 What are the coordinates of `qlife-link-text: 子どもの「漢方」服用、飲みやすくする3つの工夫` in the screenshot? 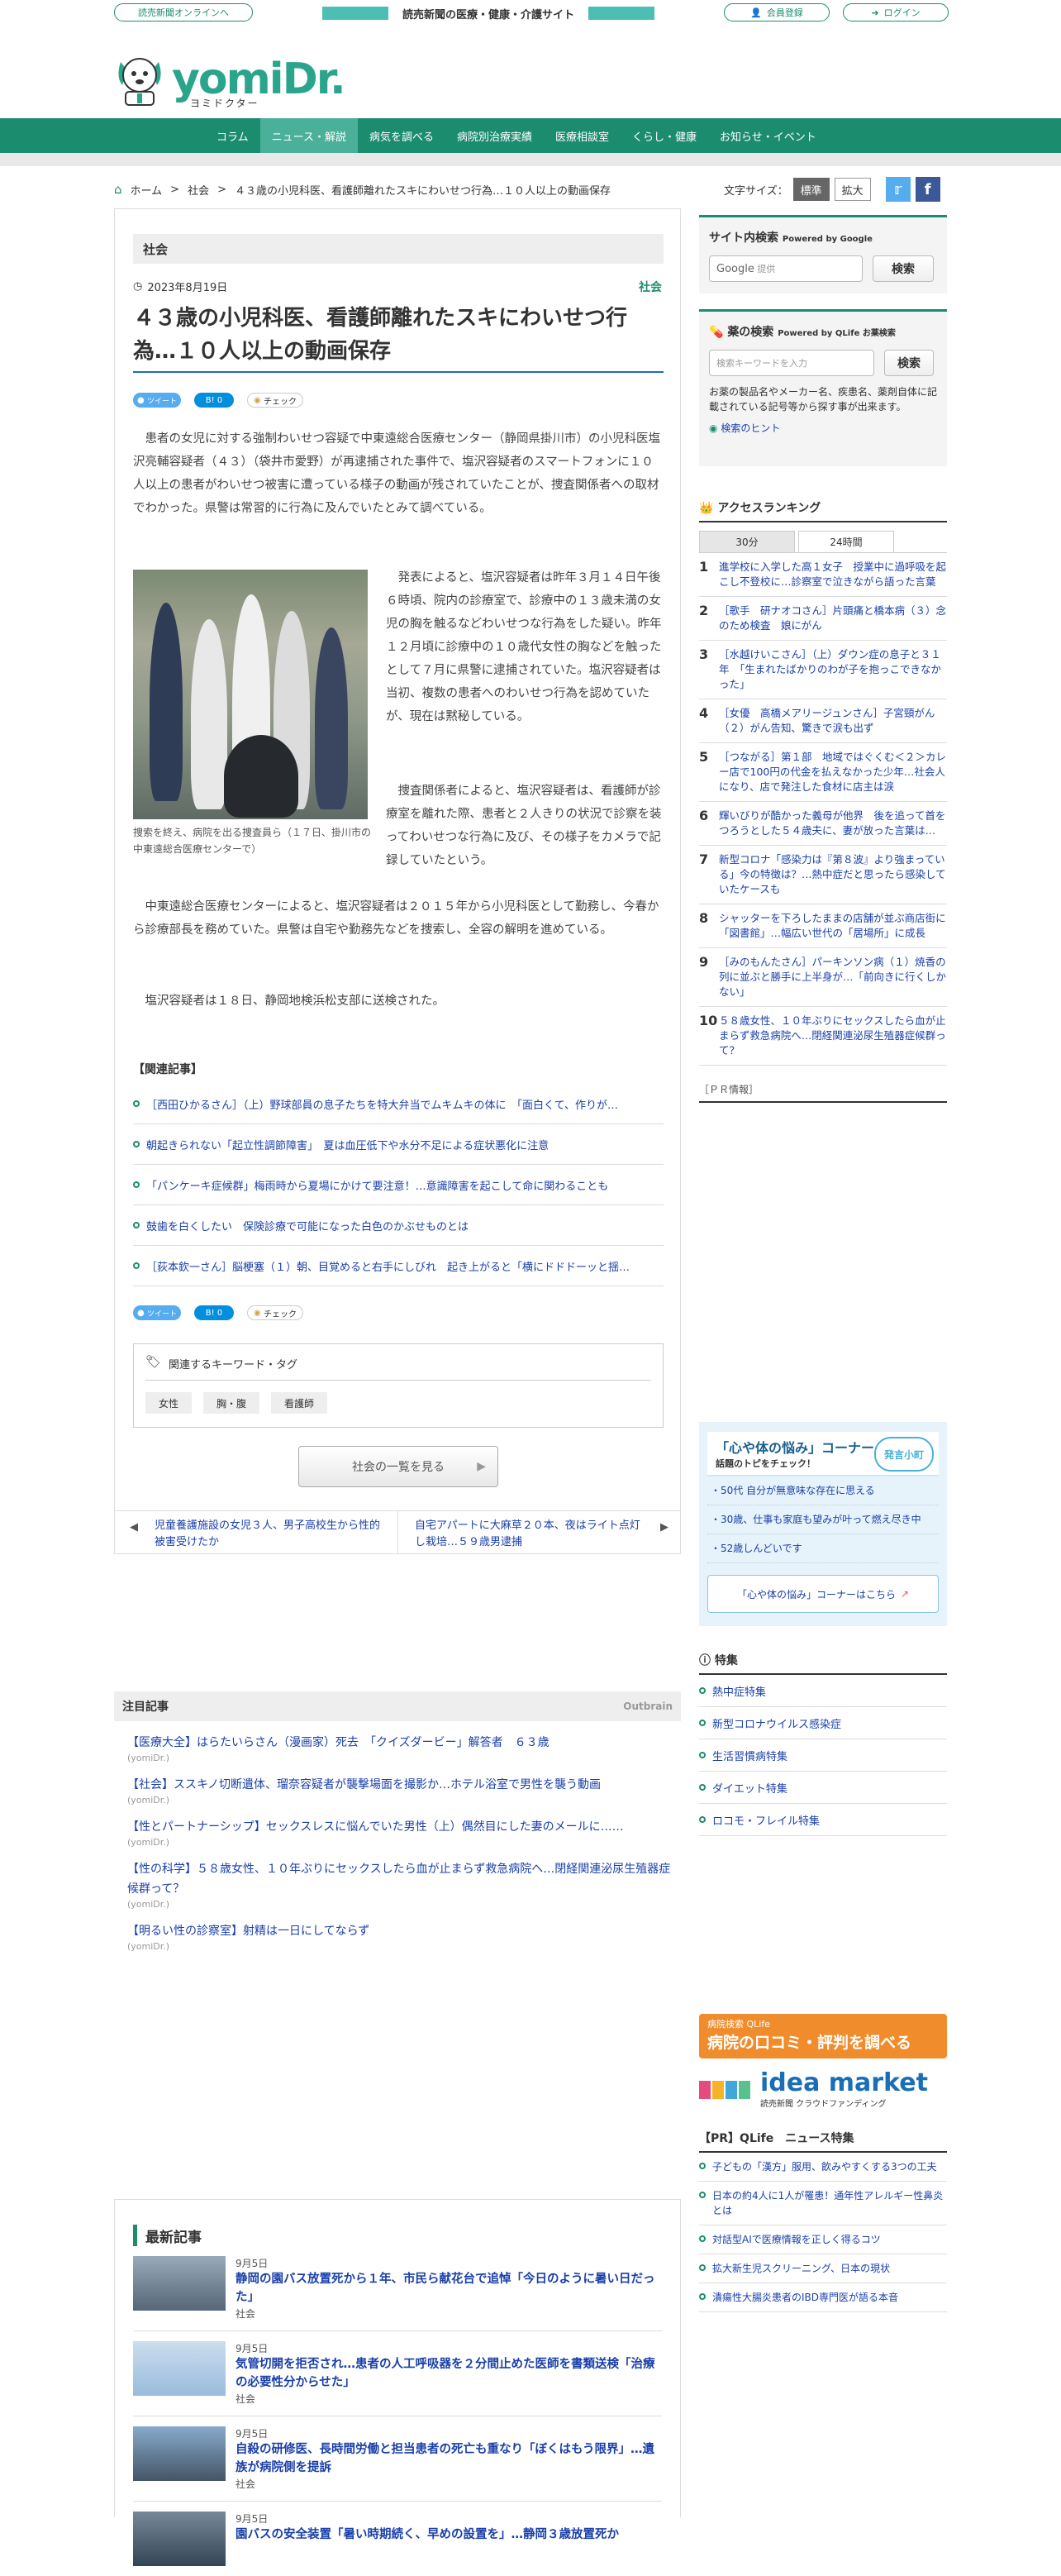 It's located at (824, 2167).